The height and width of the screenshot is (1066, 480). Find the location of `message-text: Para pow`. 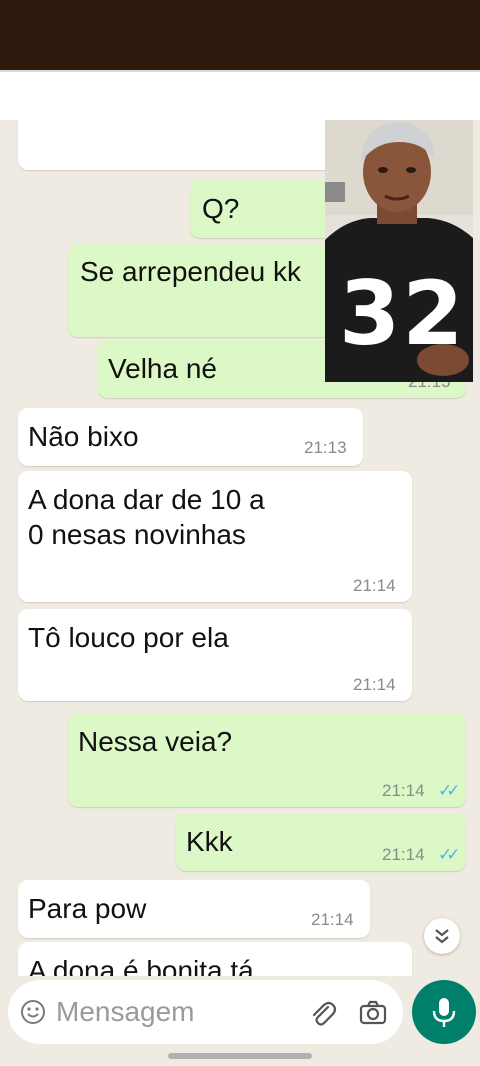

message-text: Para pow is located at coordinates (87, 908).